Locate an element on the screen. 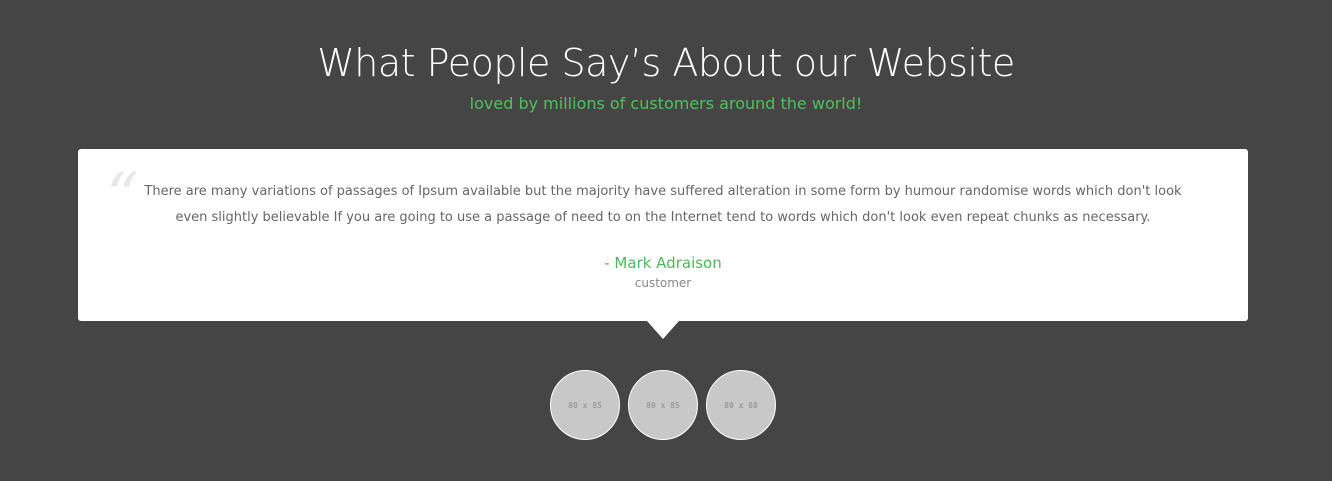 The height and width of the screenshot is (481, 1332). thumbnail-avatar-3: 80 x 88 is located at coordinates (741, 405).